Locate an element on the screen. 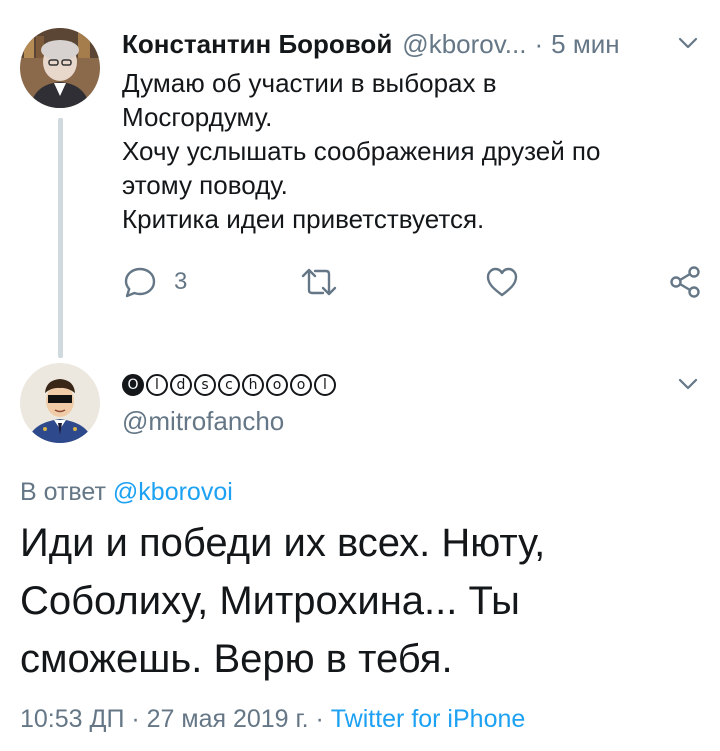 The width and height of the screenshot is (720, 751). tweet-timestamp: 10:53 ДП · 27 мая 2019 г. · is located at coordinates (172, 719).